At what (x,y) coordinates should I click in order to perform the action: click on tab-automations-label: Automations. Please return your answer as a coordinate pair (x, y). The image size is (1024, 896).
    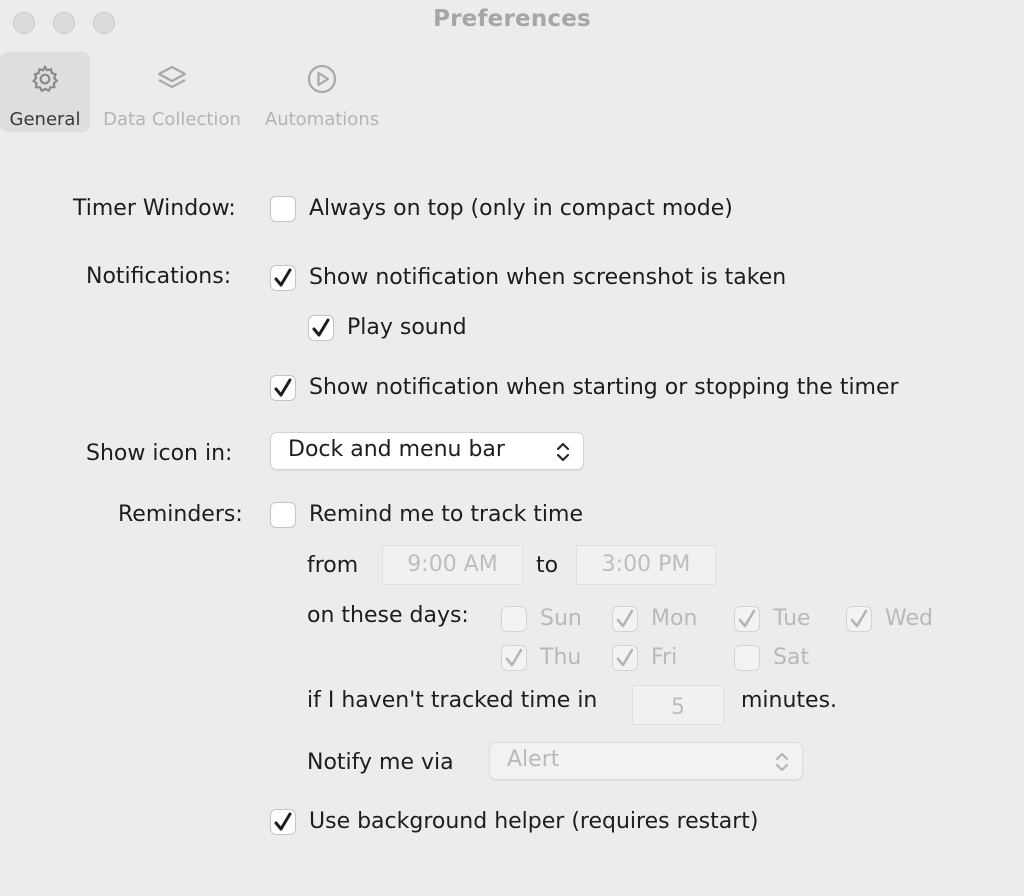
    Looking at the image, I should click on (322, 119).